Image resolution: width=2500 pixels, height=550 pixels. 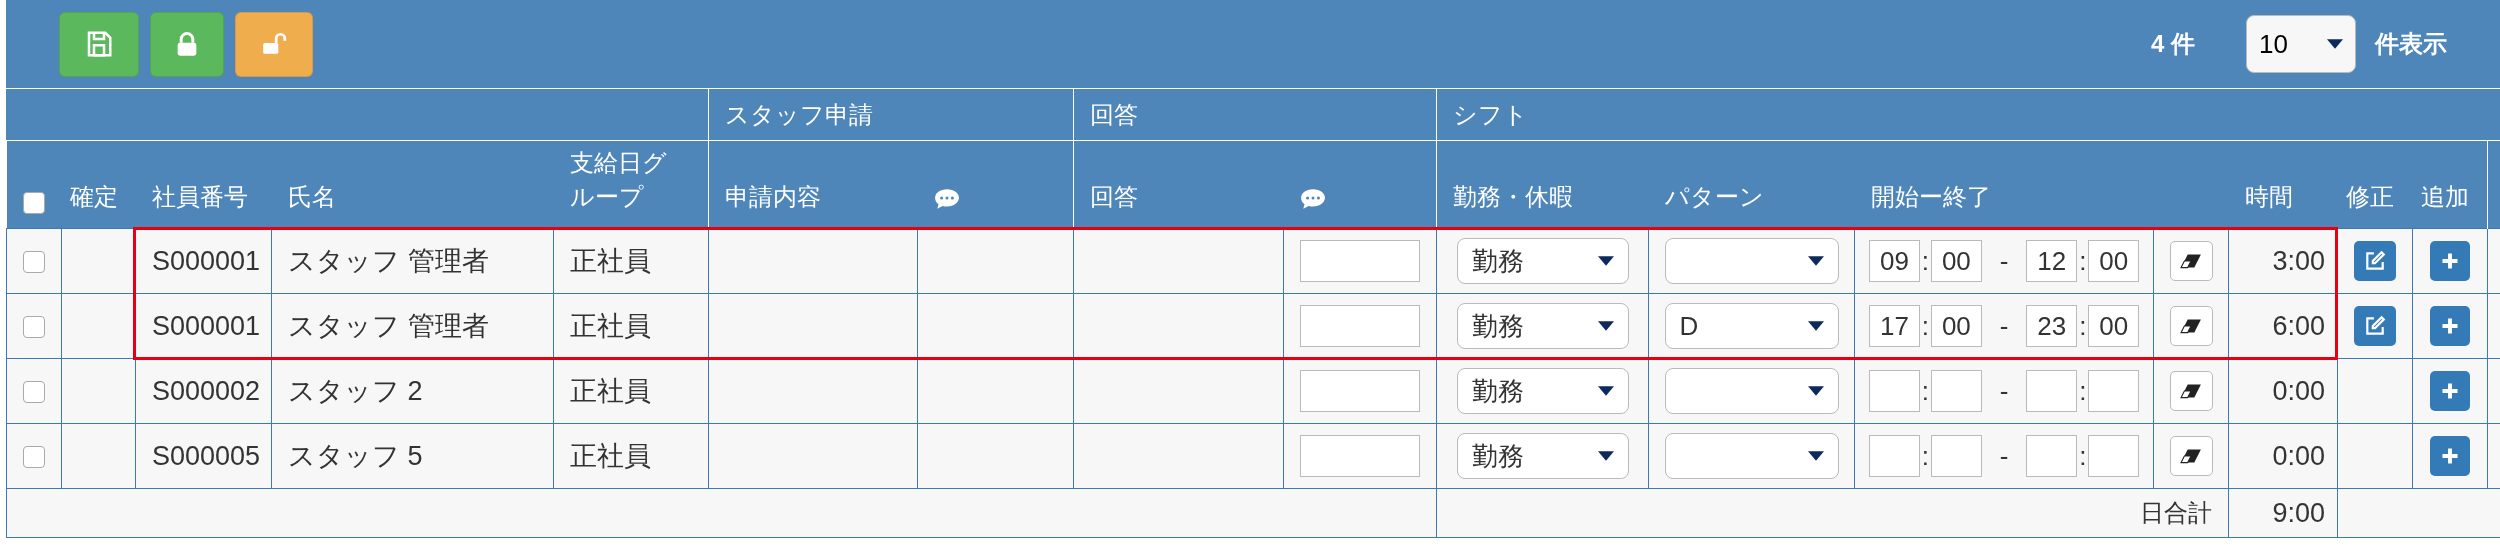 What do you see at coordinates (1714, 196) in the screenshot?
I see `column-header: パターン` at bounding box center [1714, 196].